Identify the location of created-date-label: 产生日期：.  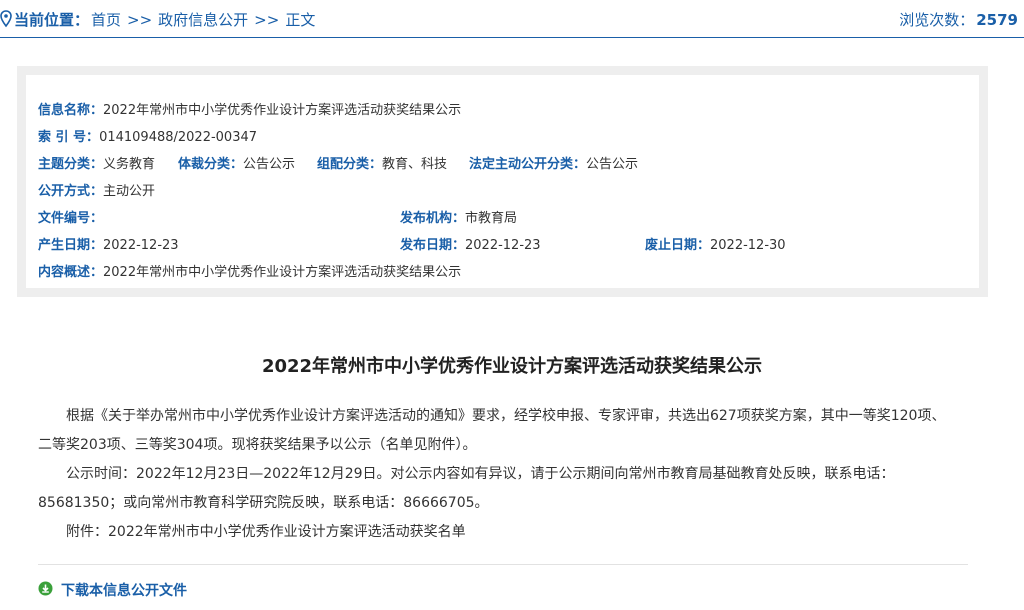
(71, 245).